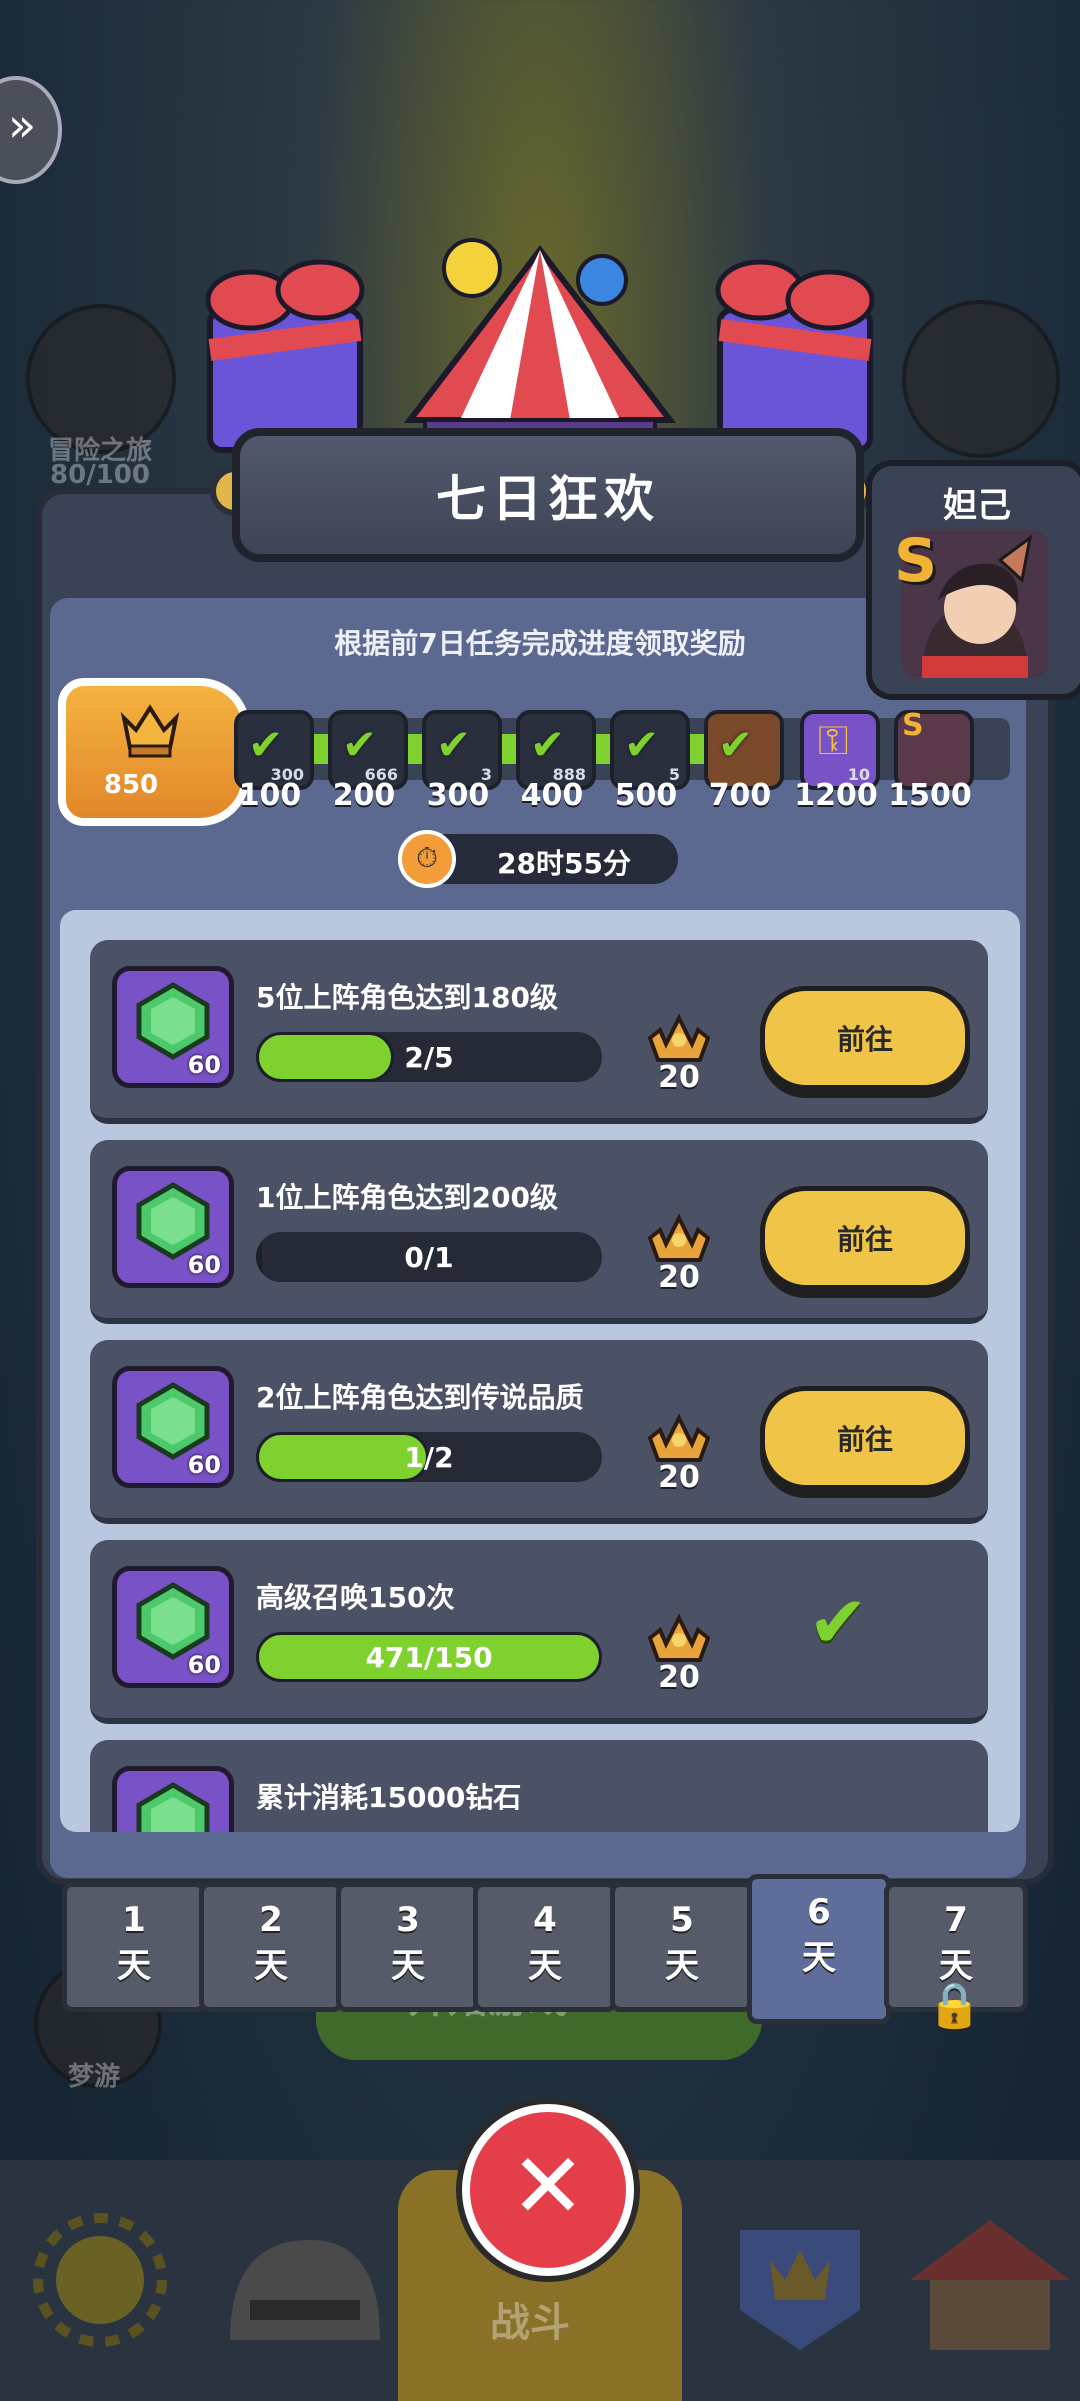 This screenshot has width=1080, height=2401. I want to click on clock-icon: ⏱, so click(427, 859).